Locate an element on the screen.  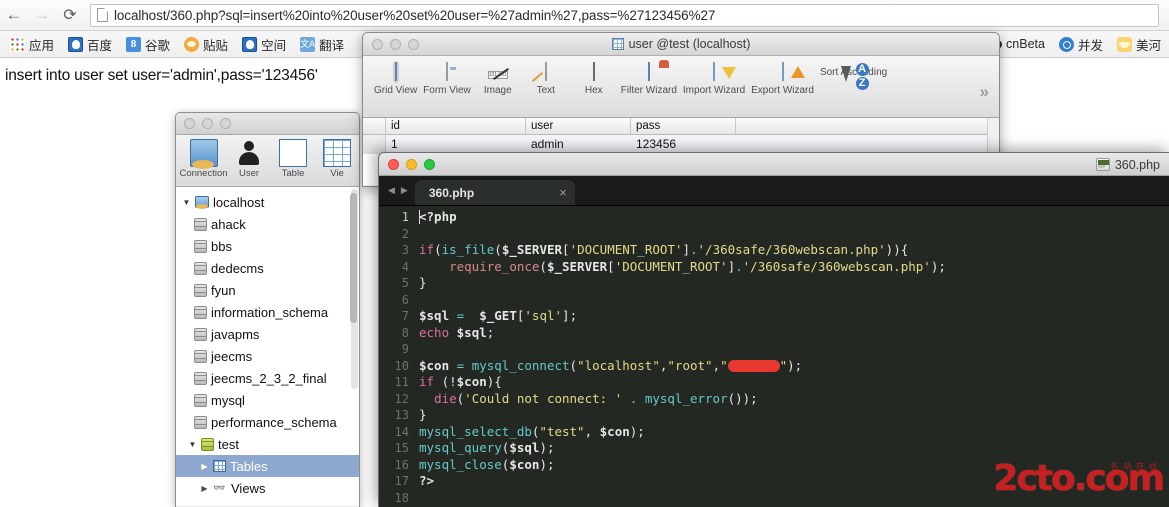
tree-item-jeecms-2-3-2-final: jeecms_2_3_2_final is located at coordinates (267, 378).